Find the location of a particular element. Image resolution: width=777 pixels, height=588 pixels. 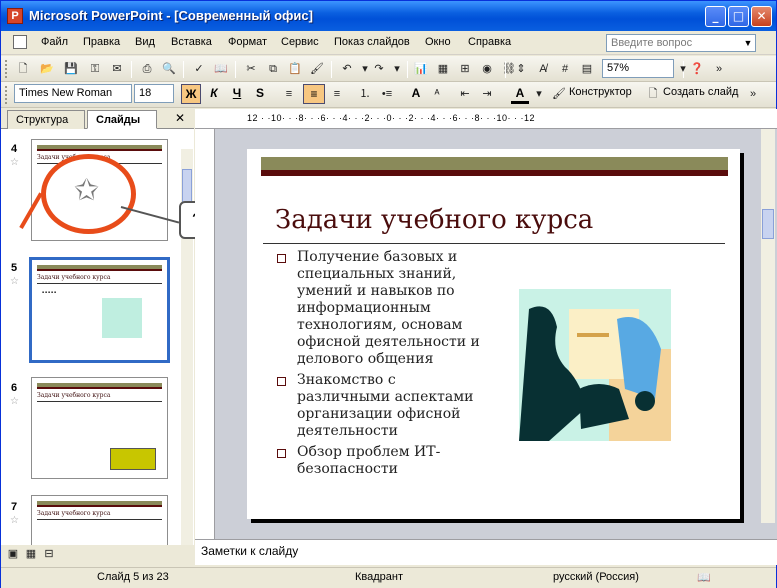

insert-diagram-icon: ◉ is located at coordinates (487, 69).